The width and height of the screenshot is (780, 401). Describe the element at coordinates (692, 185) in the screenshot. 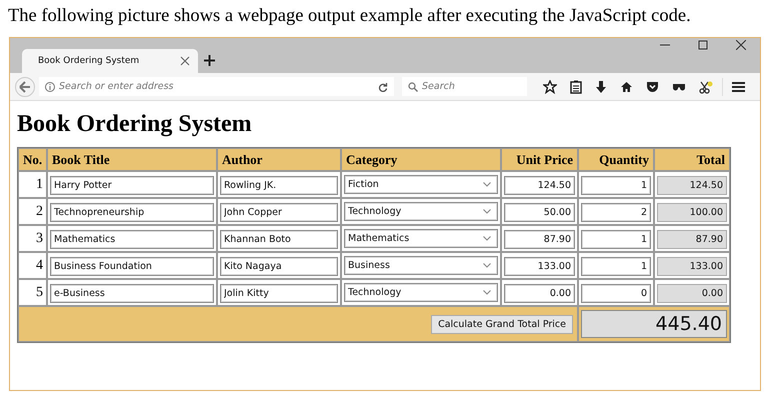

I see `total-field: 124.50` at that location.